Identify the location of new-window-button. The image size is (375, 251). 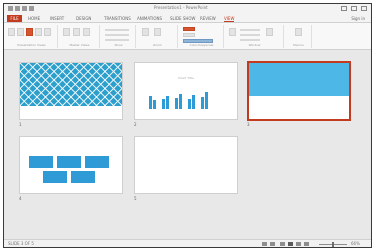
(232, 32).